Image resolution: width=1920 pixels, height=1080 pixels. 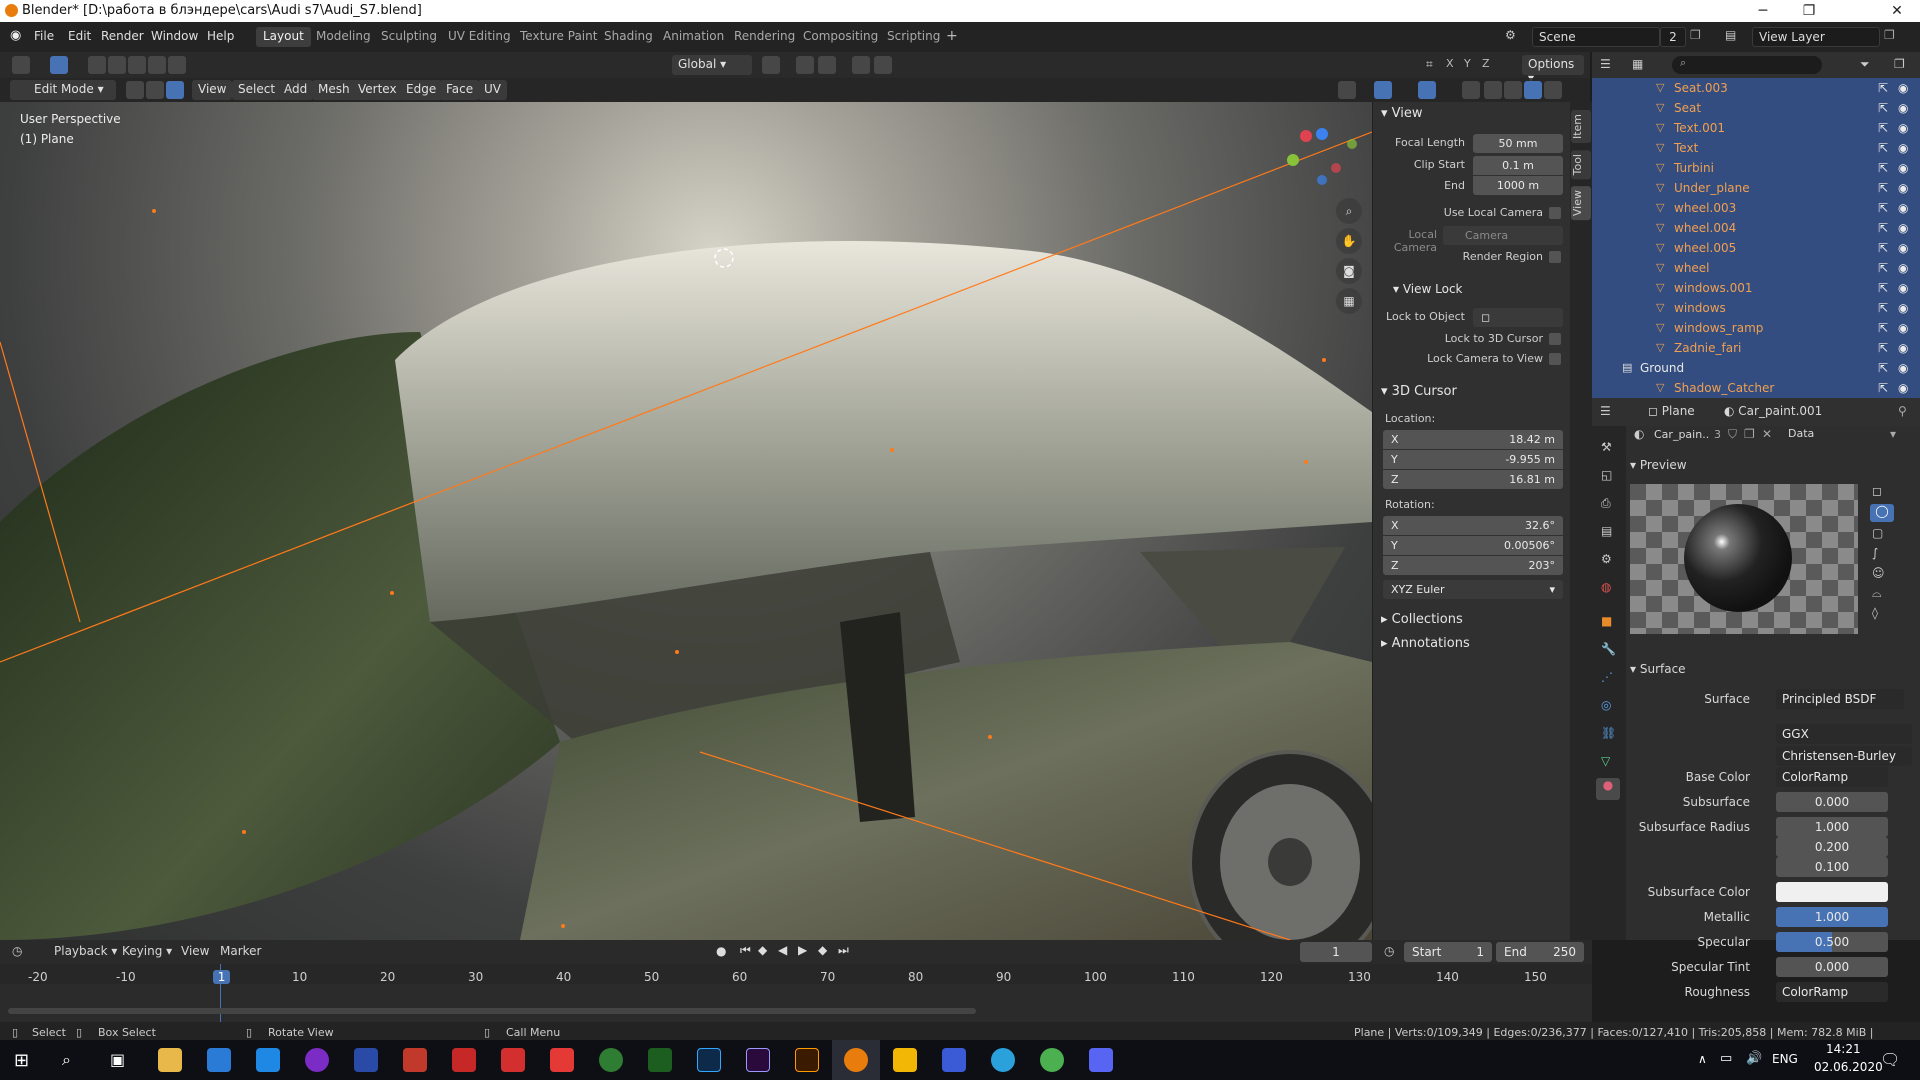 I want to click on outliner-row: ▽ Zadnie_fari ⇱ ◉, so click(x=1756, y=348).